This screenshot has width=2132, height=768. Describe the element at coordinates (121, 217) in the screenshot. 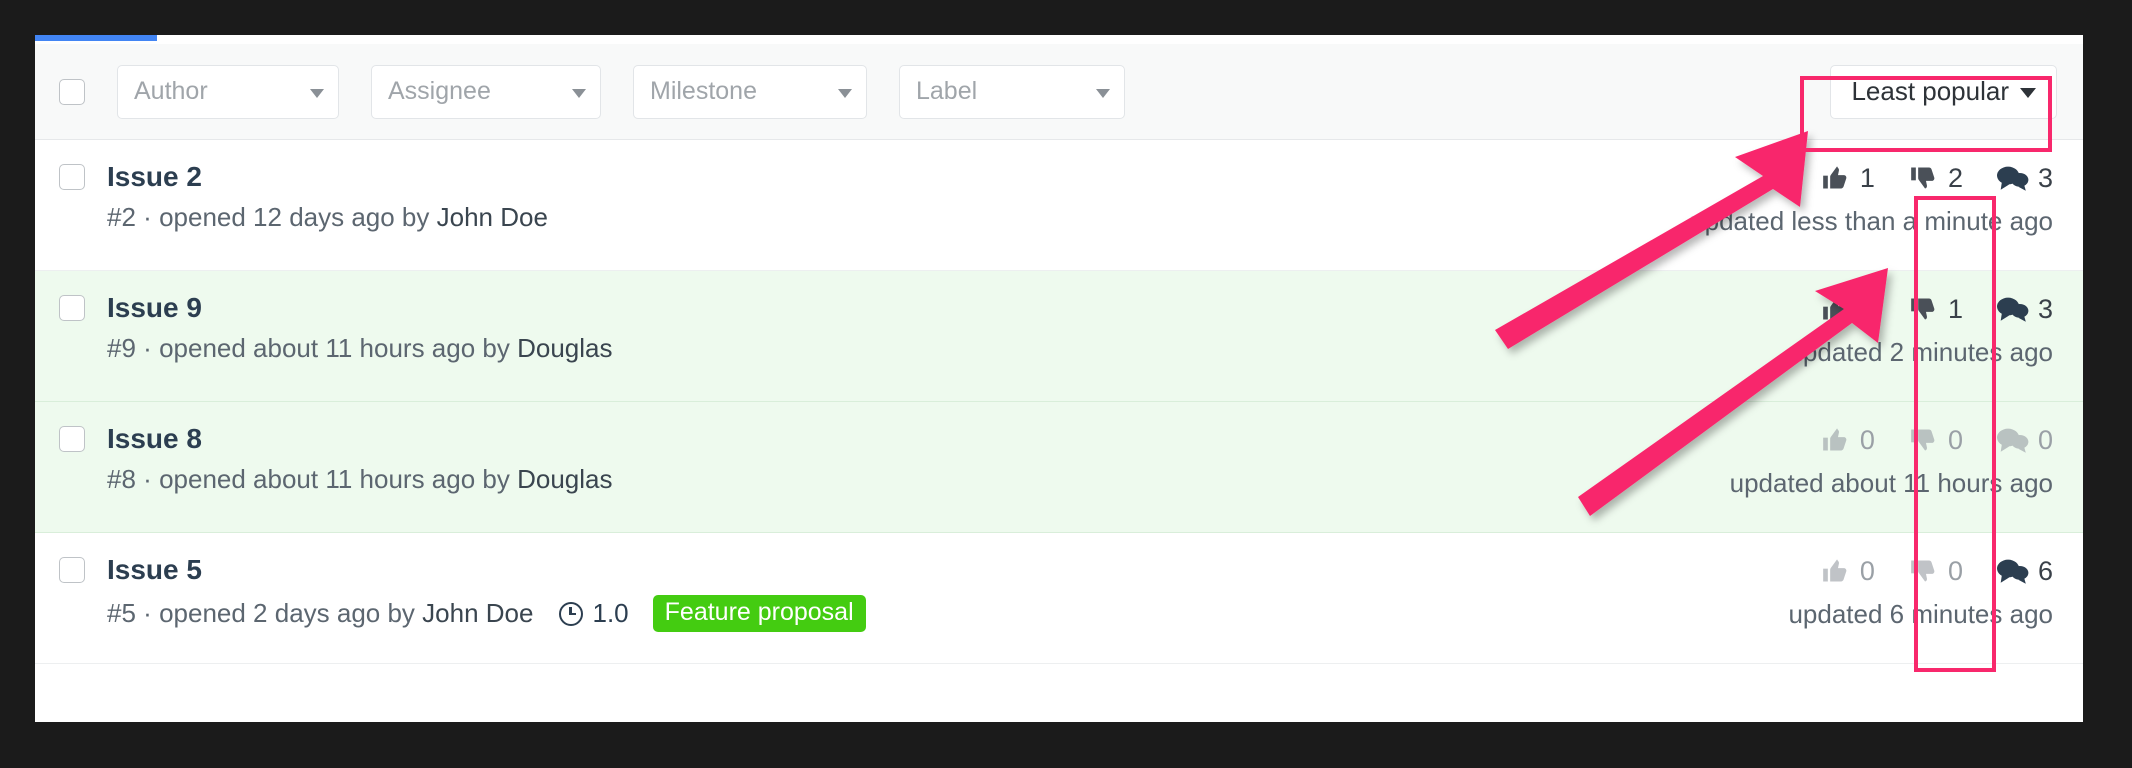

I see `issue-number: #2` at that location.